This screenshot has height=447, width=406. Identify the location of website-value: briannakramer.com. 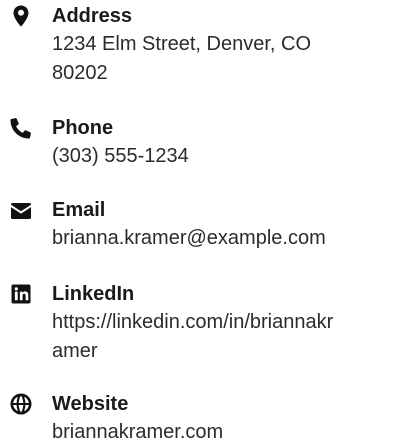
(222, 432).